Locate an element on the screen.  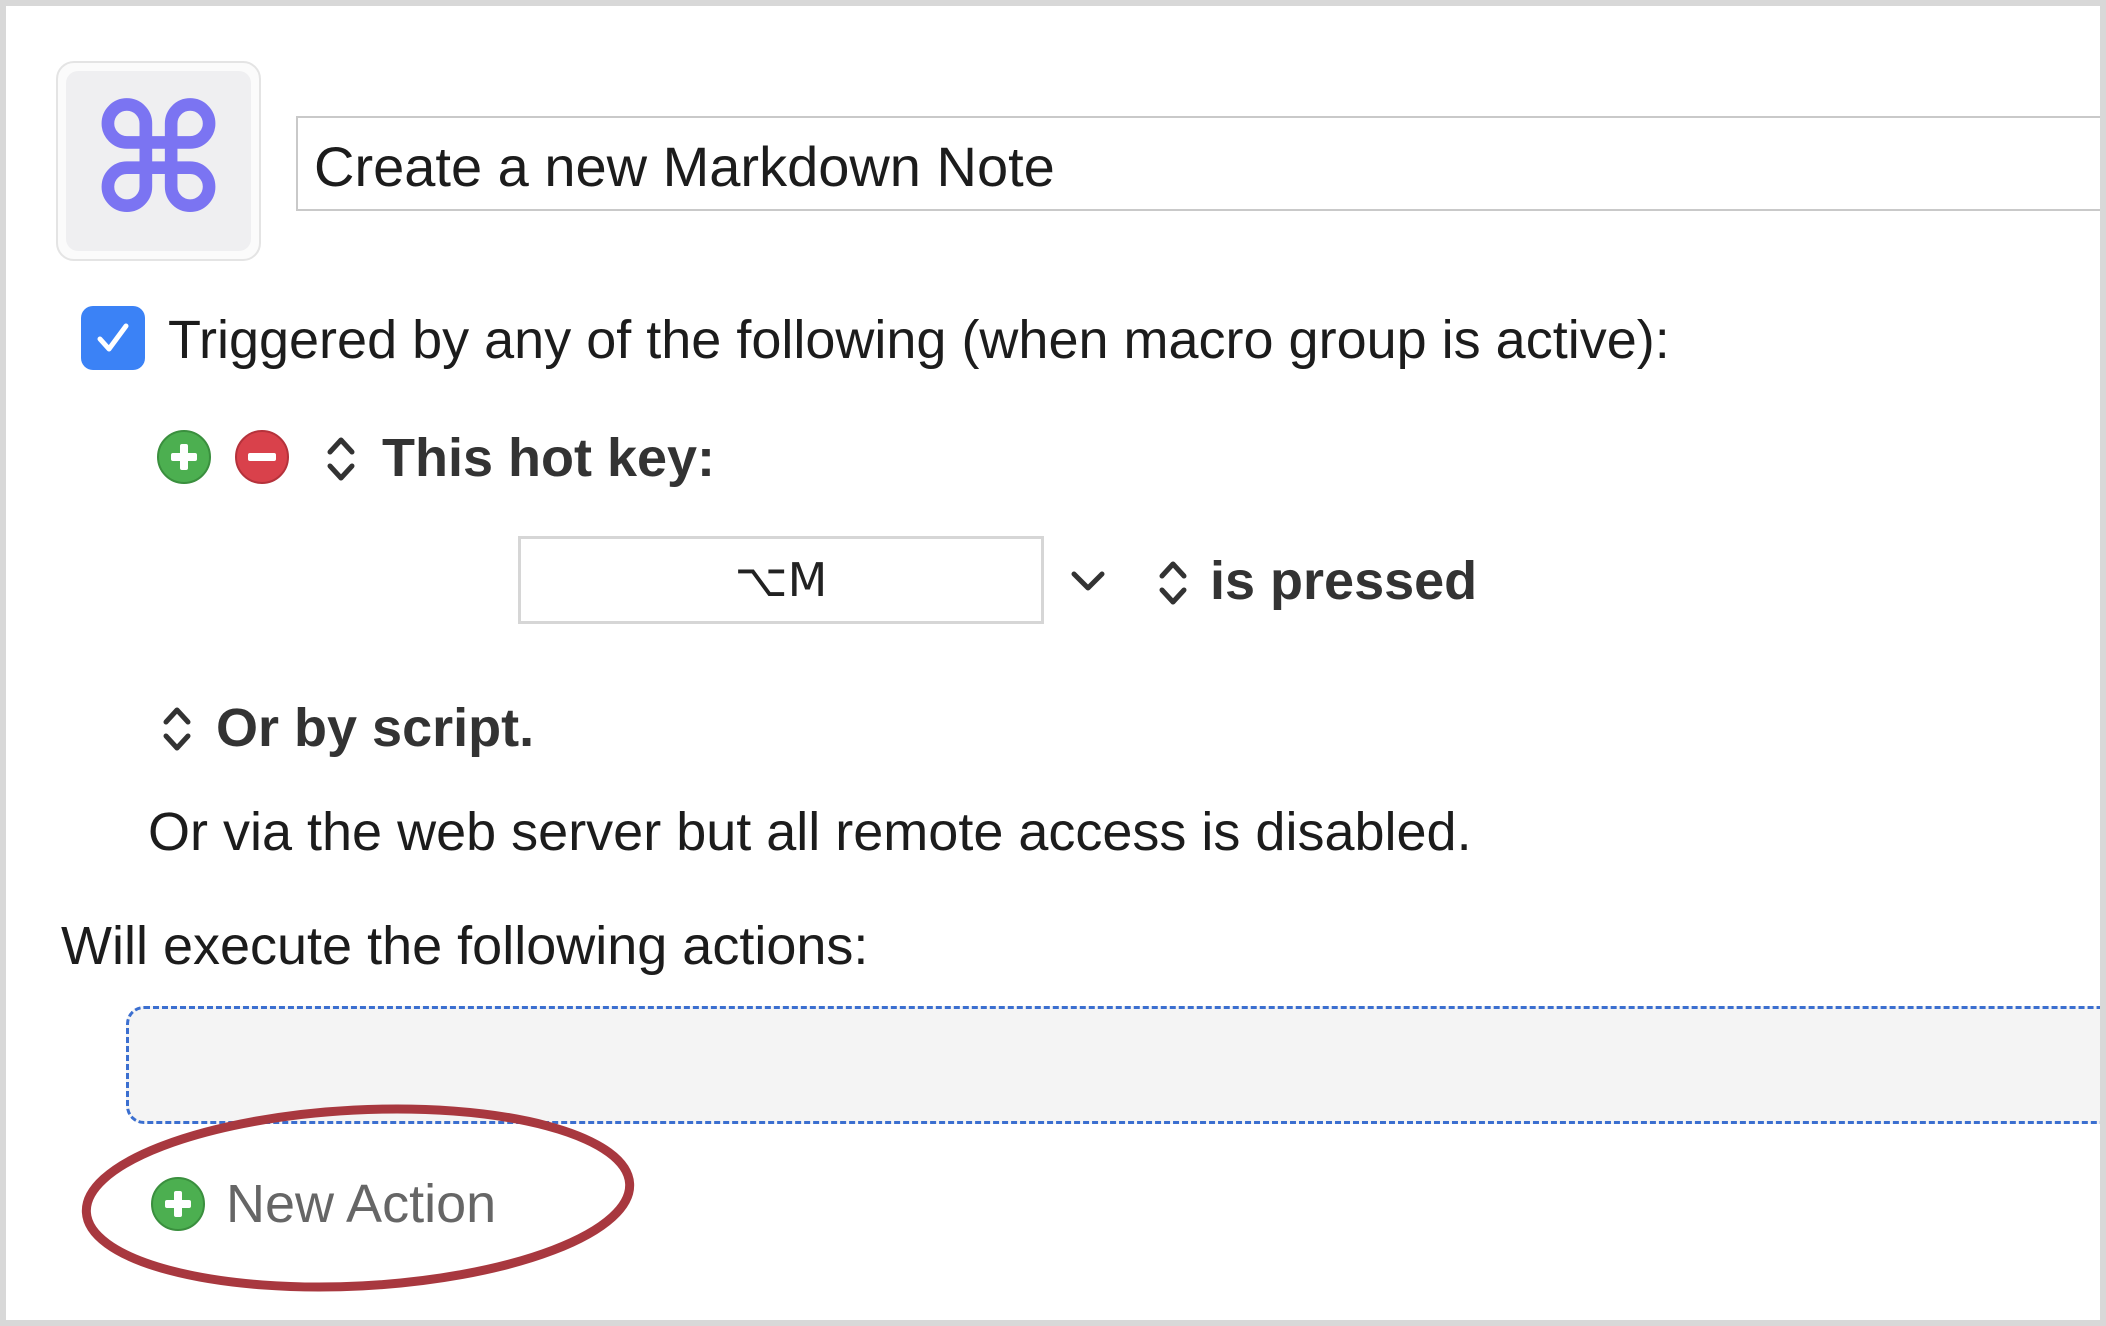
script-trigger-label: Or by script. is located at coordinates (375, 728).